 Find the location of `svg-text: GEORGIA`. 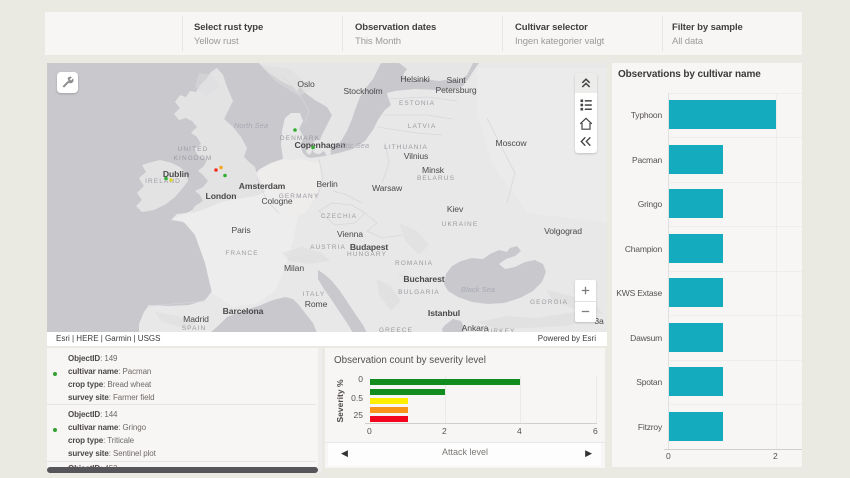

svg-text: GEORGIA is located at coordinates (549, 302).